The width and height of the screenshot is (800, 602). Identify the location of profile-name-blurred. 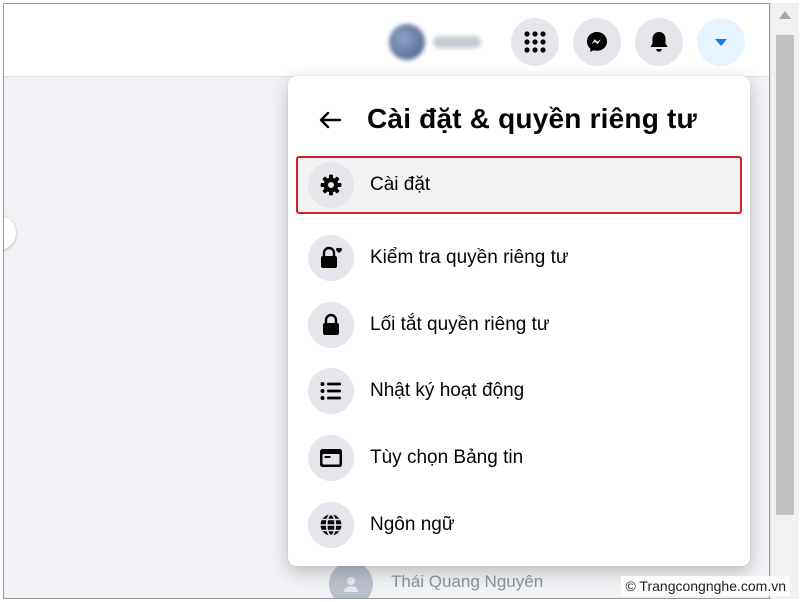
(457, 42).